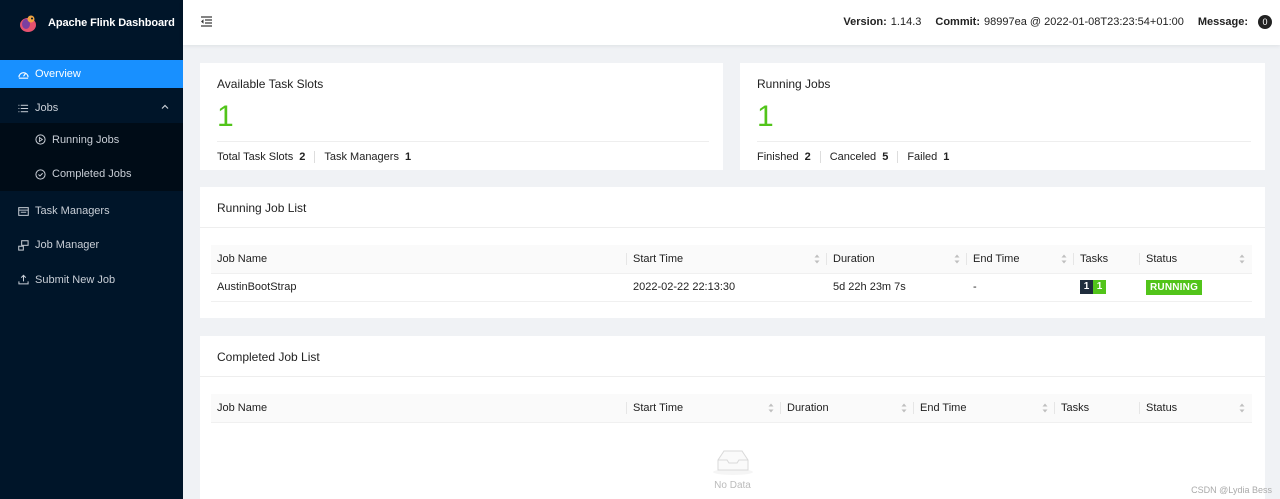 The width and height of the screenshot is (1280, 499). Describe the element at coordinates (165, 107) in the screenshot. I see `chevron-up-icon` at that location.